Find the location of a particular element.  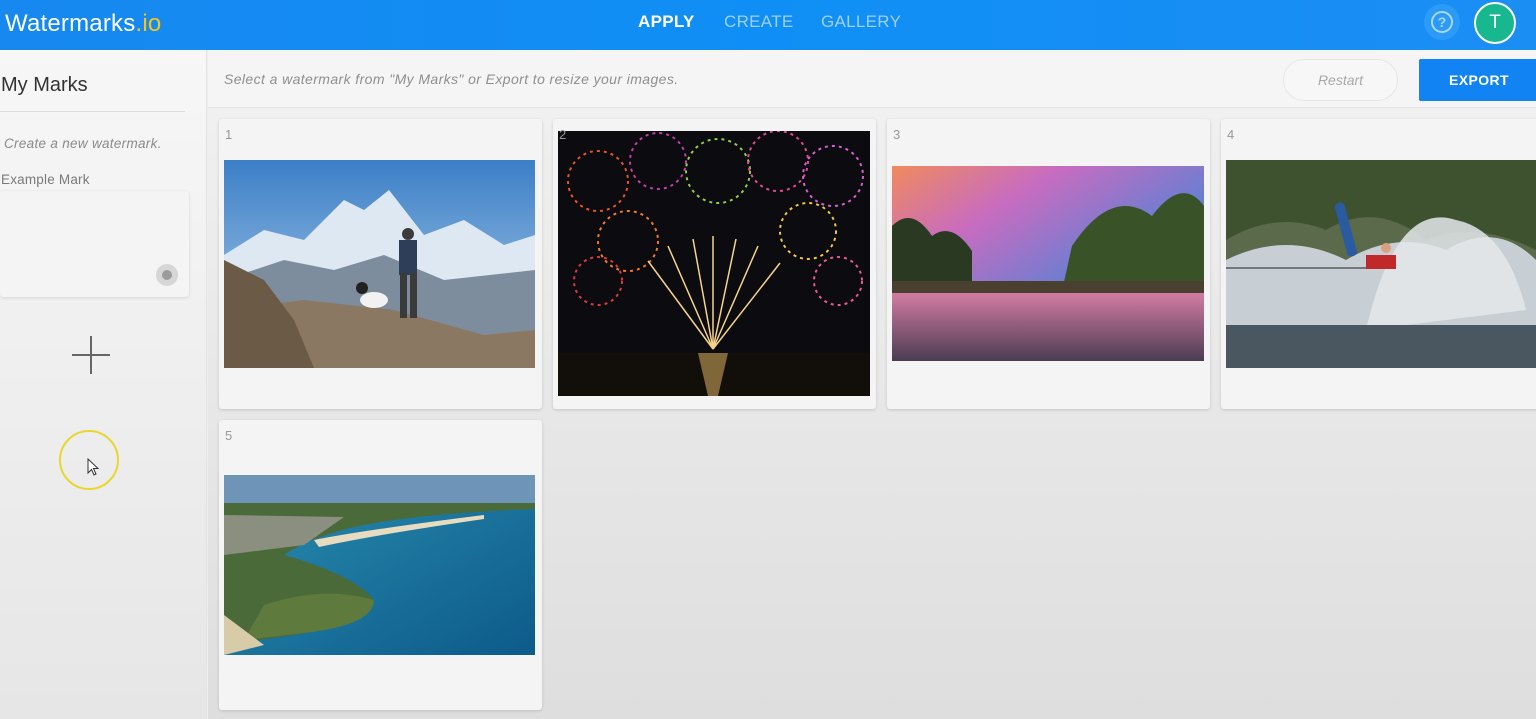

mouse-cursor-icon is located at coordinates (93, 467).